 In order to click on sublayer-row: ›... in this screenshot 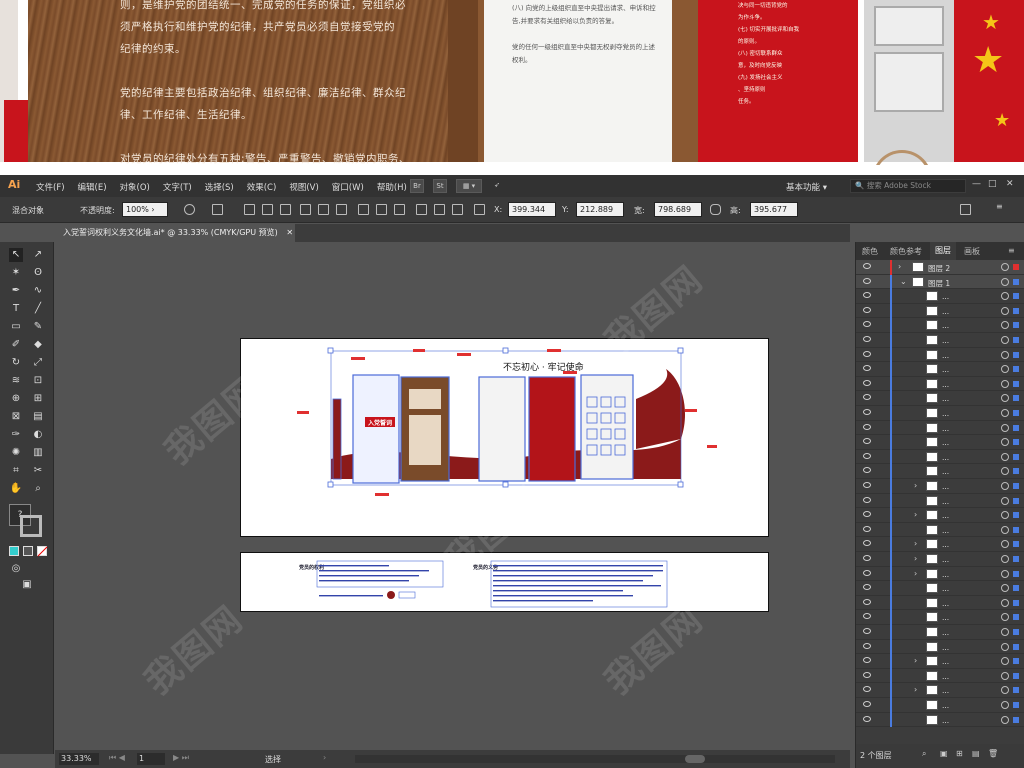, I will do `click(940, 661)`.